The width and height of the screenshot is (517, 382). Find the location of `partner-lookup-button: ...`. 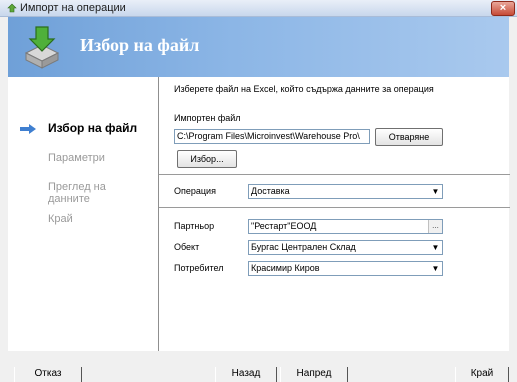

partner-lookup-button: ... is located at coordinates (435, 226).